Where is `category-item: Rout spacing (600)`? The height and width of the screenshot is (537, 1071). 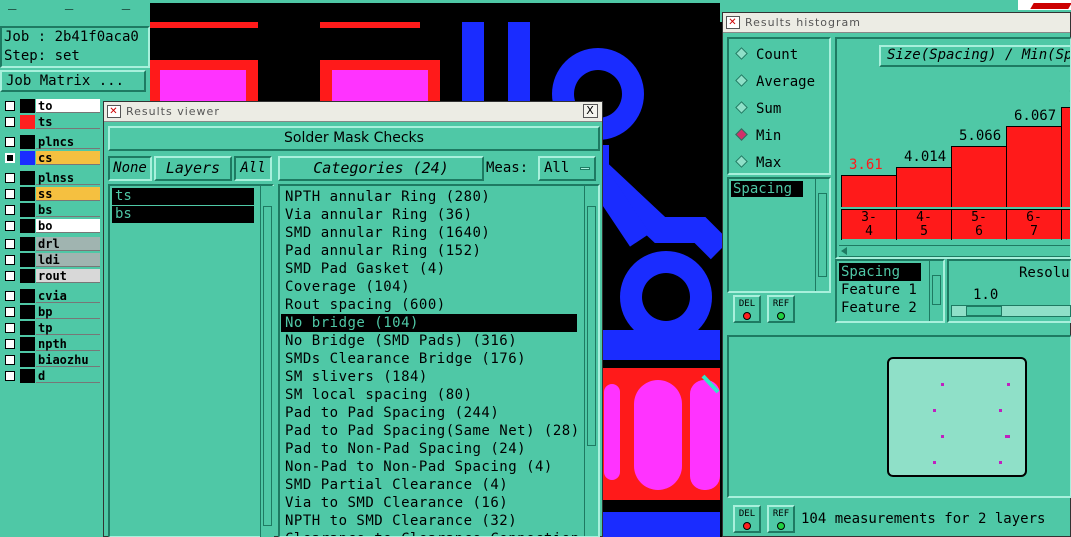 category-item: Rout spacing (600) is located at coordinates (429, 305).